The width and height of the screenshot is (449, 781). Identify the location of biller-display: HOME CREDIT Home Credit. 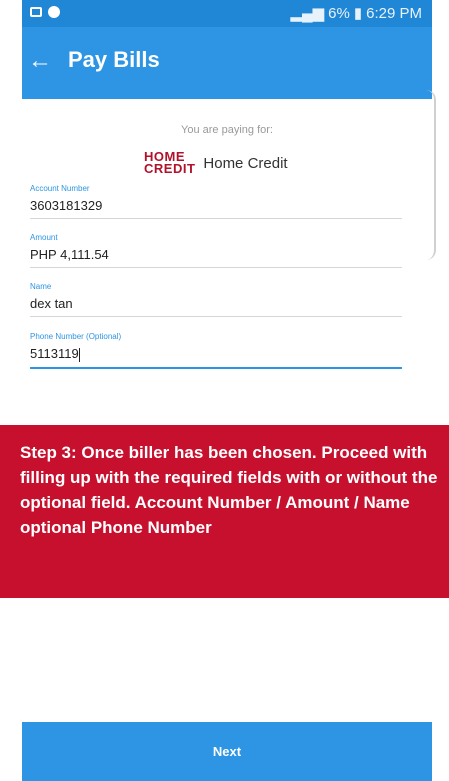
(216, 162).